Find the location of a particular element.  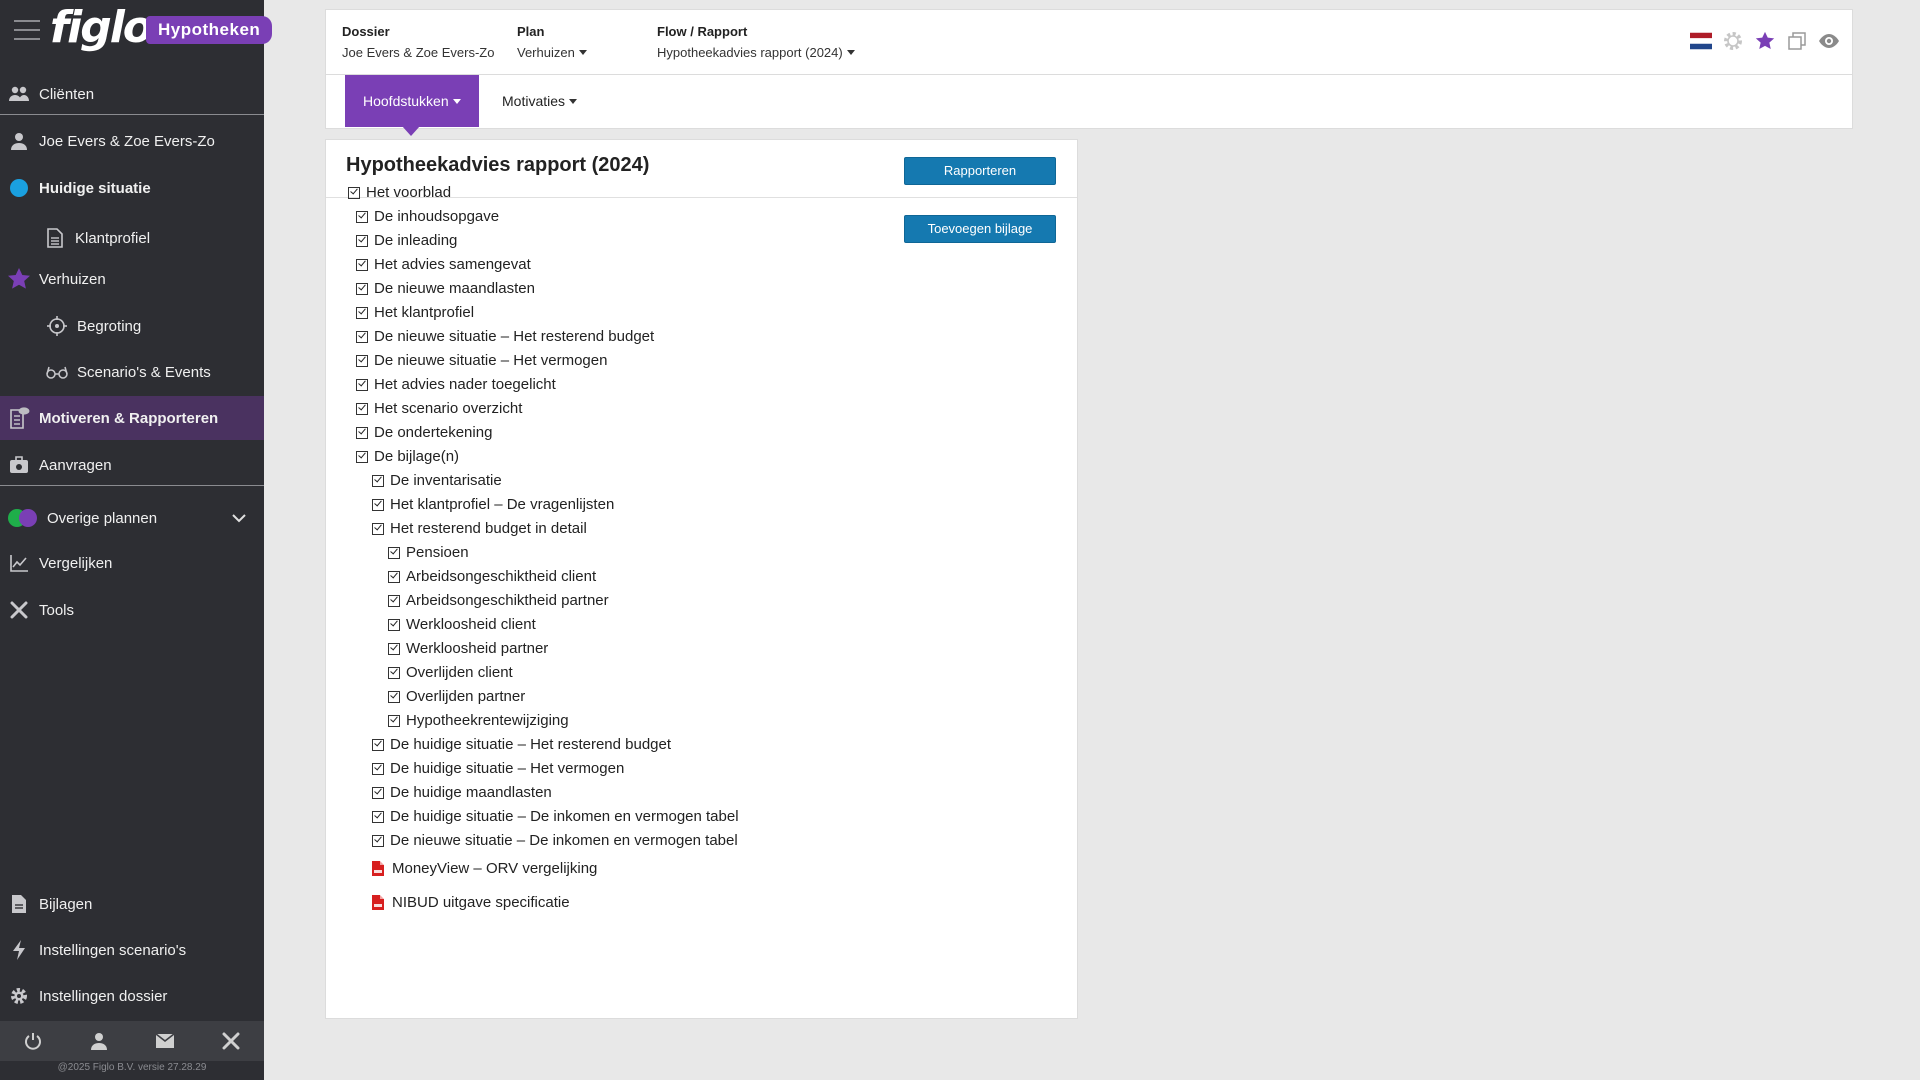

chevron-down-icon is located at coordinates (239, 518).